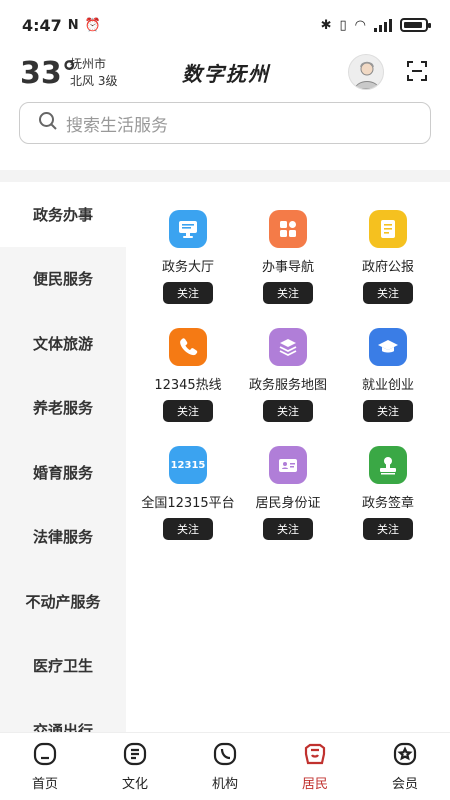  Describe the element at coordinates (188, 385) in the screenshot. I see `service-label: 12345热线` at that location.